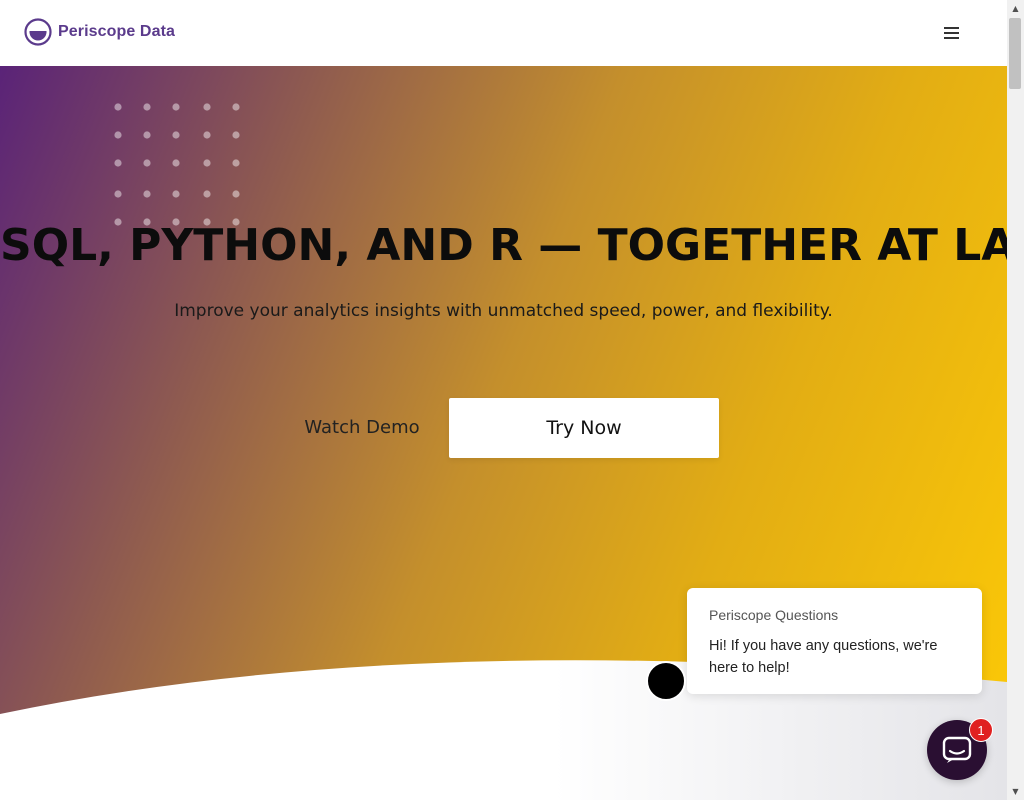 The height and width of the screenshot is (800, 1024). I want to click on scroll-down-arrow-icon: ▼, so click(1015, 791).